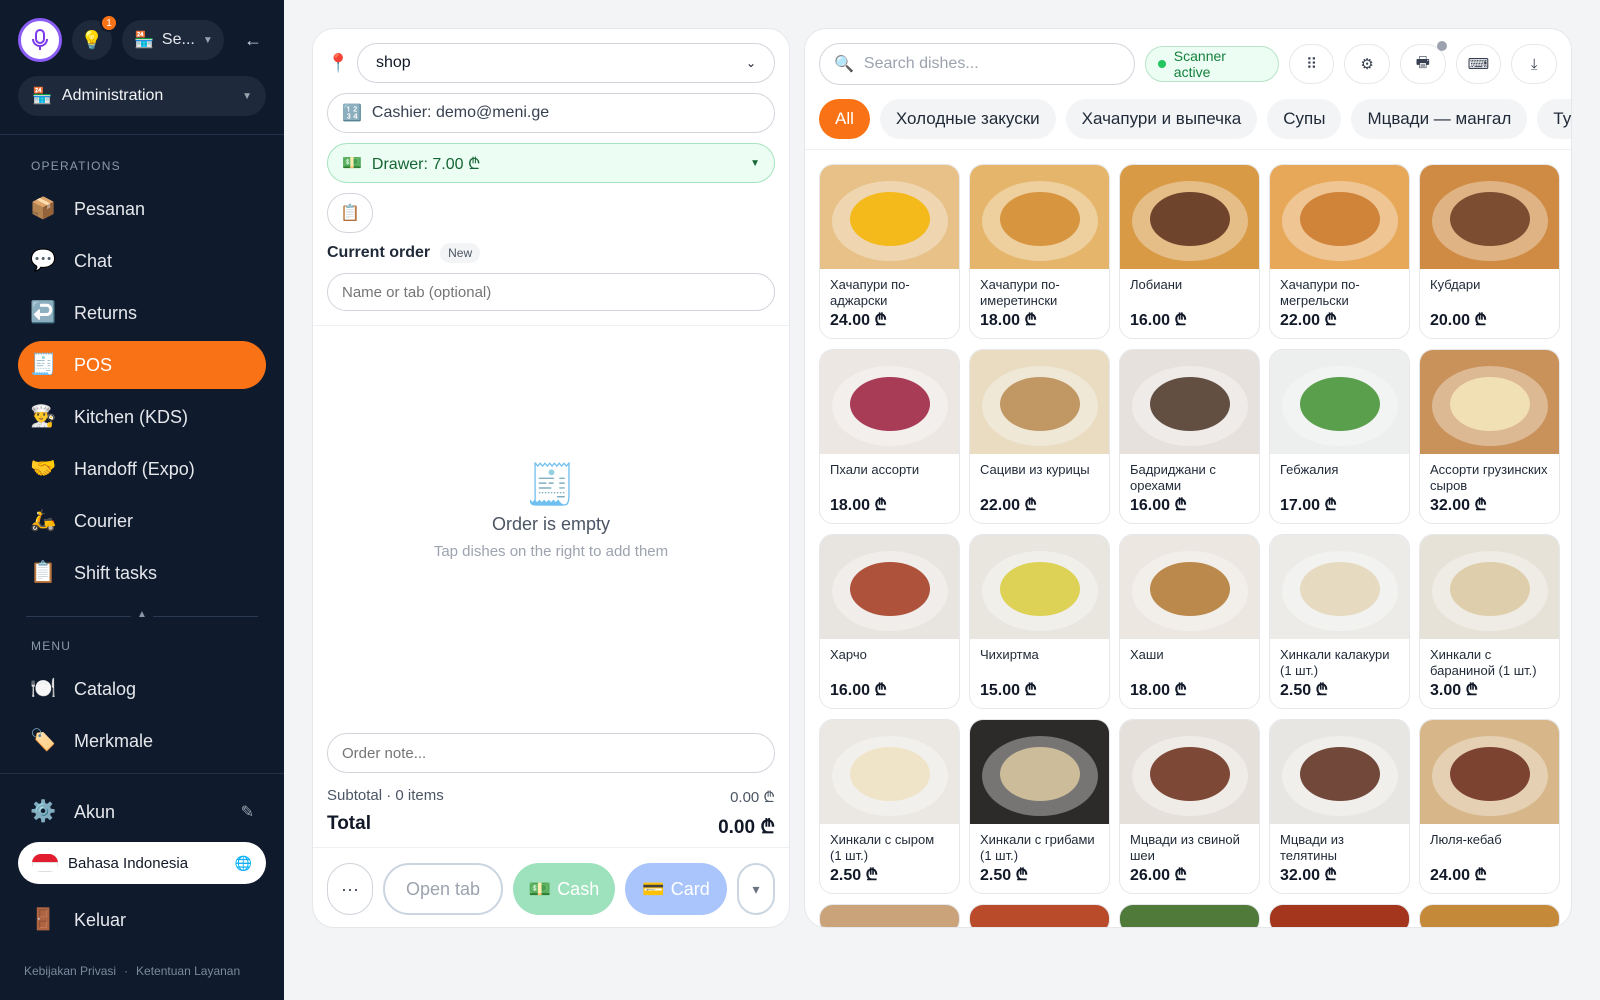 This screenshot has width=1600, height=1000. What do you see at coordinates (967, 119) in the screenshot?
I see `category-tab-cold-appetizers: Холодные закуски` at bounding box center [967, 119].